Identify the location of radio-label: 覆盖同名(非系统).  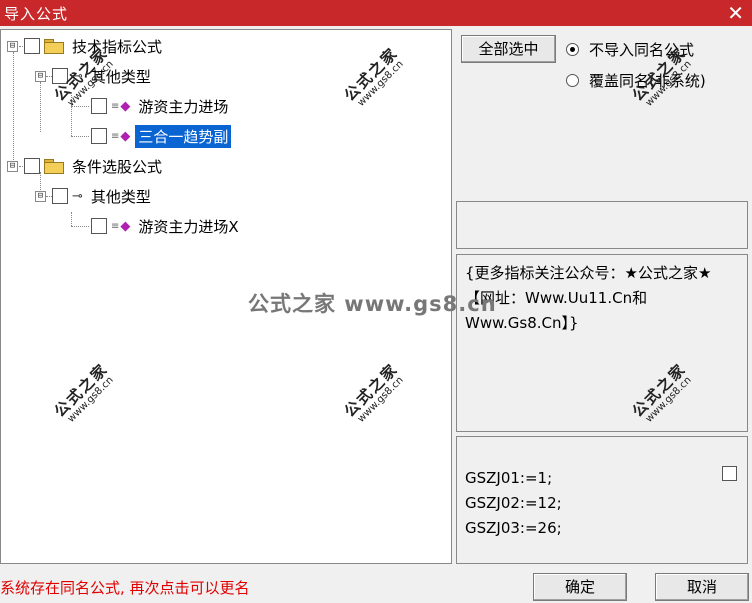
(647, 81).